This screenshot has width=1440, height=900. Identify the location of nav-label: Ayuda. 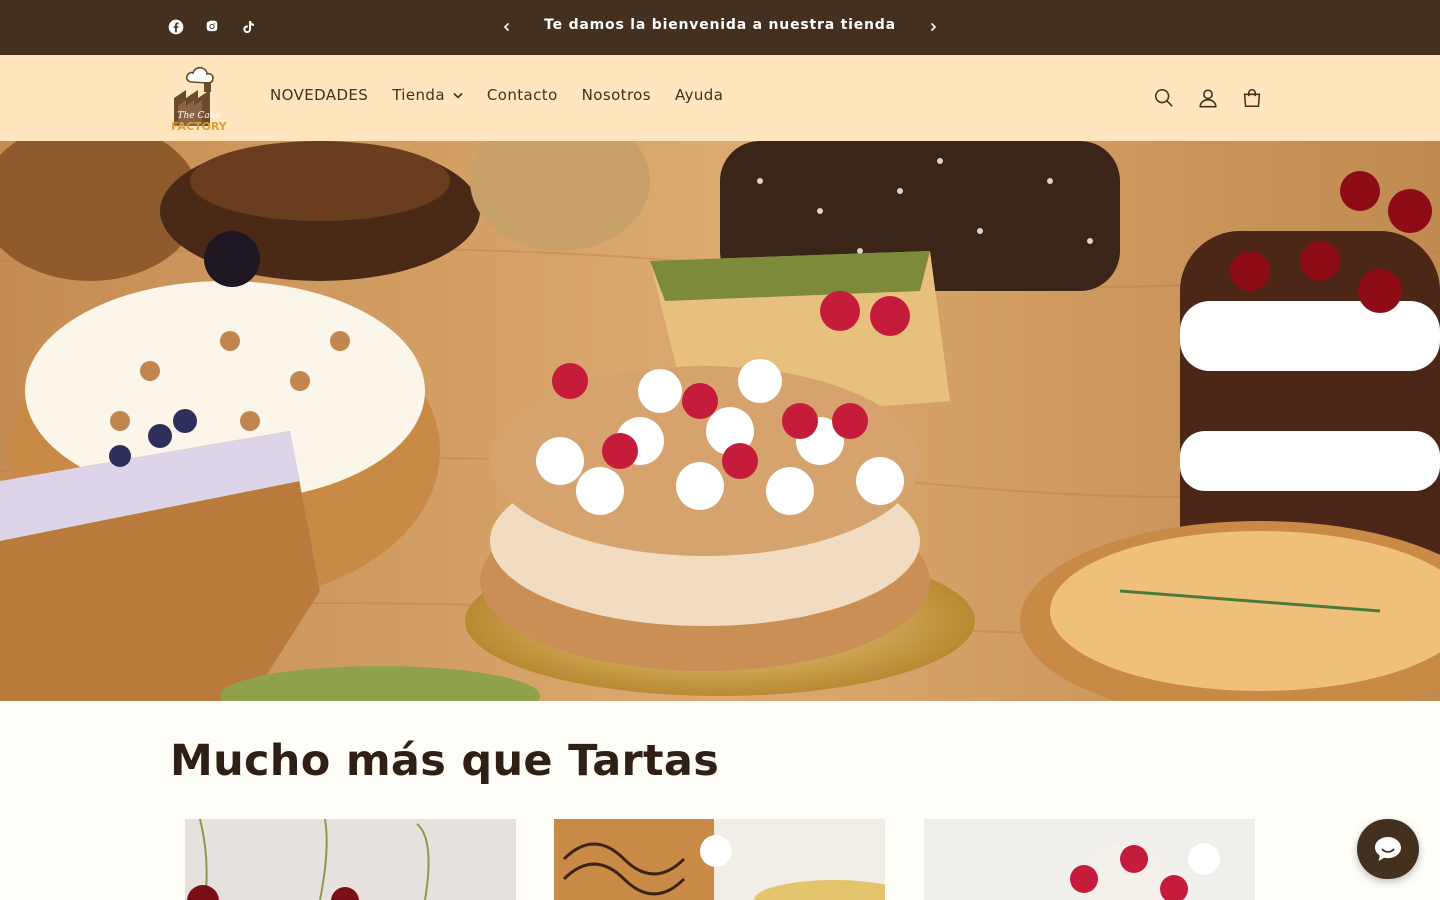
(699, 95).